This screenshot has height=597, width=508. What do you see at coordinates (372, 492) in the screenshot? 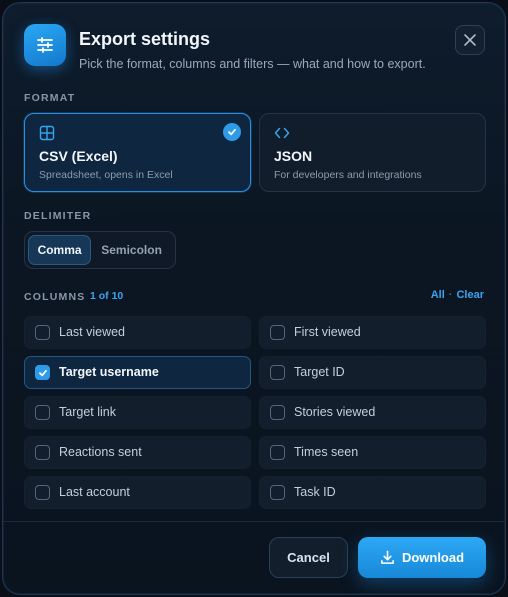
I see `column-option-task-id: Task ID` at bounding box center [372, 492].